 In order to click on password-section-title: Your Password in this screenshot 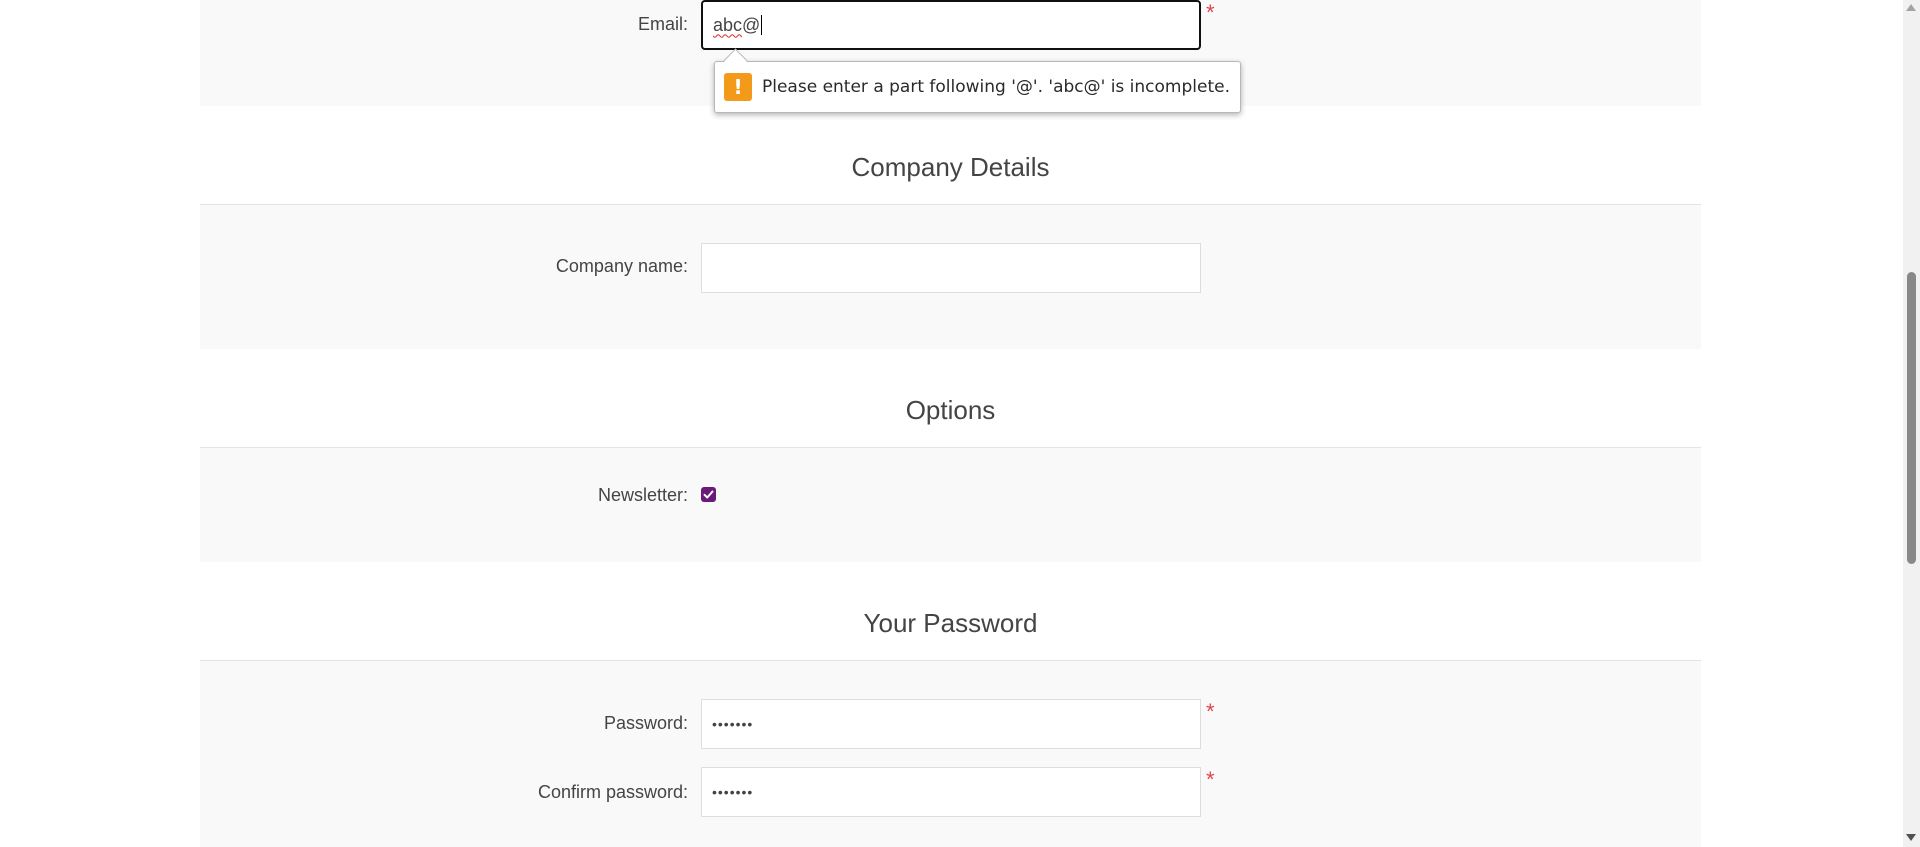, I will do `click(950, 634)`.